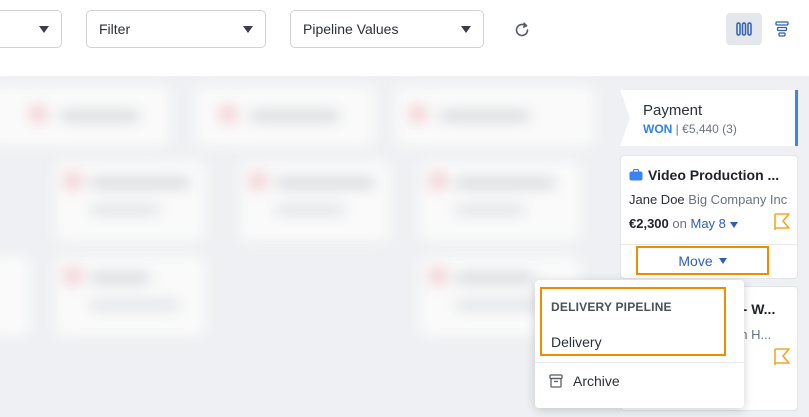 The image size is (809, 417). Describe the element at coordinates (733, 225) in the screenshot. I see `chevron-down-icon` at that location.